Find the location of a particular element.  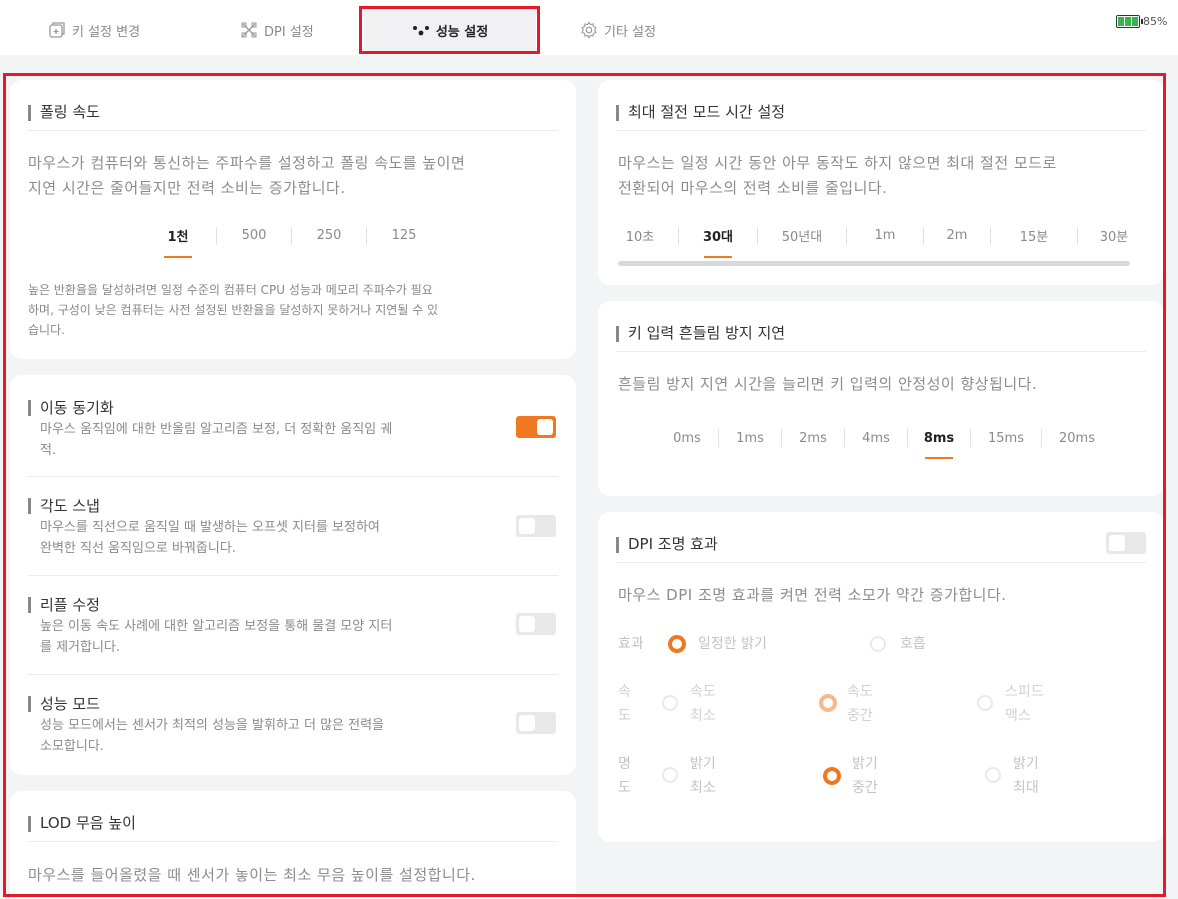

polling-option-1000: 1천 is located at coordinates (178, 235).